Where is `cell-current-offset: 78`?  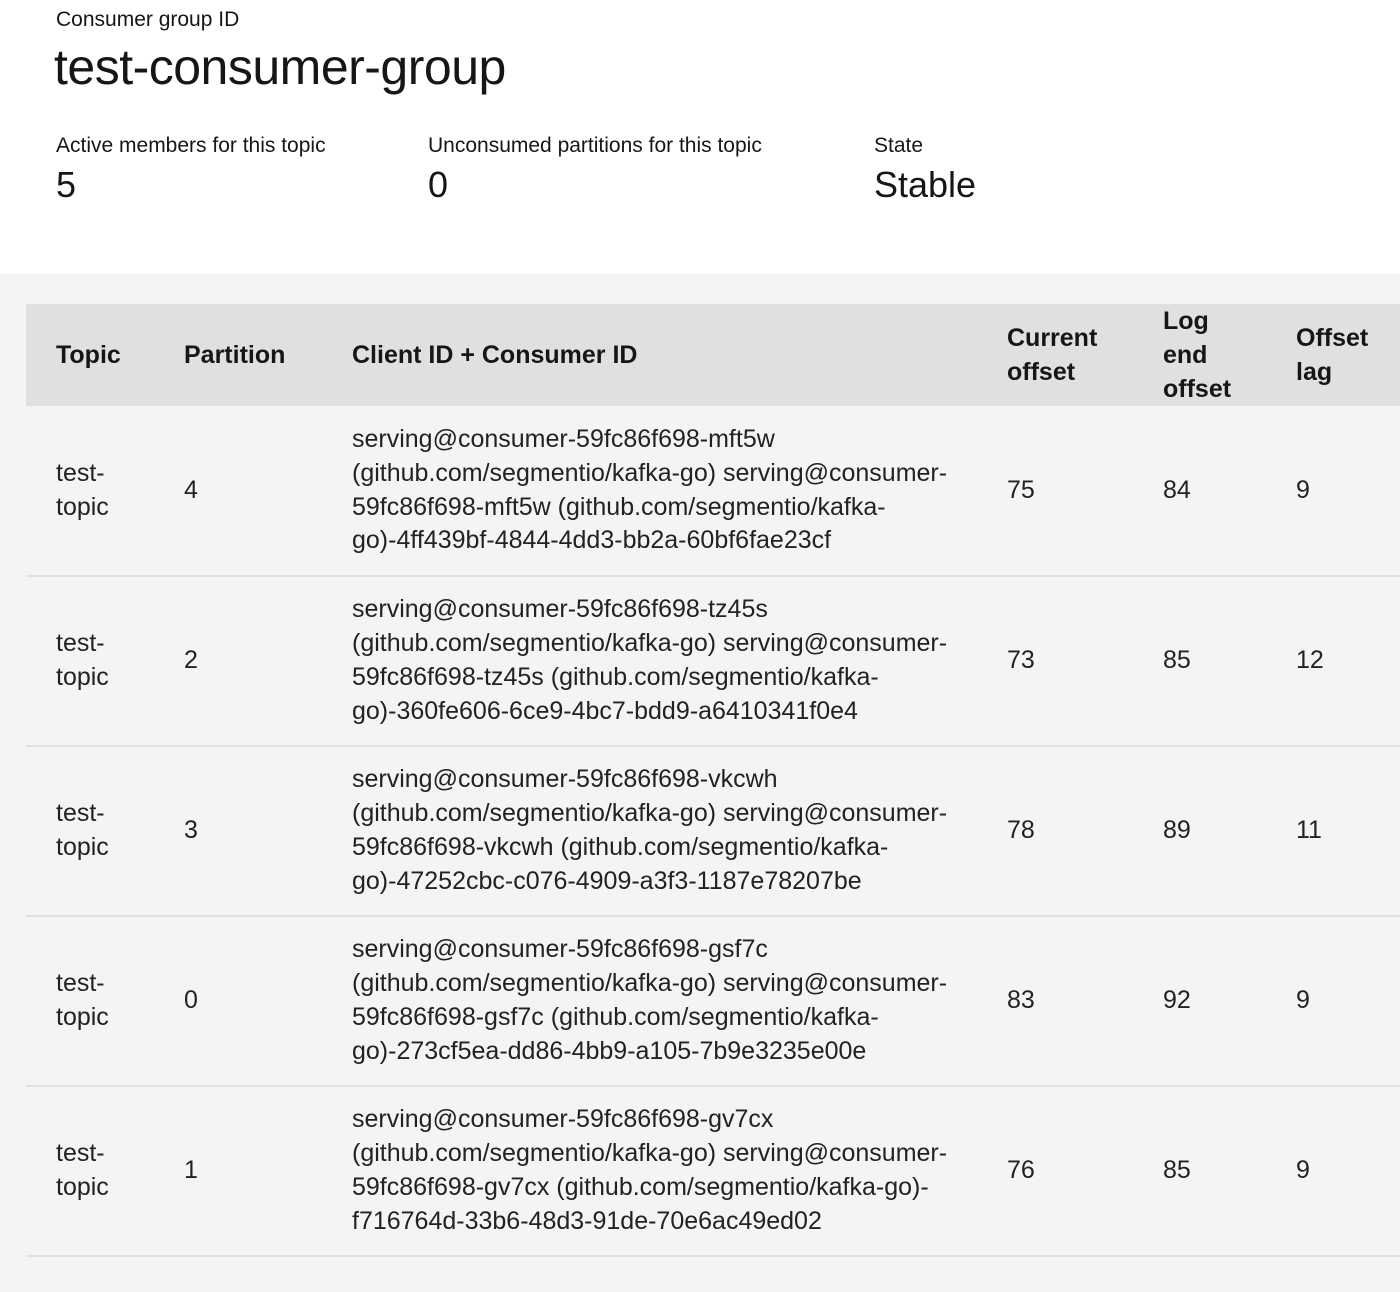
cell-current-offset: 78 is located at coordinates (1021, 830).